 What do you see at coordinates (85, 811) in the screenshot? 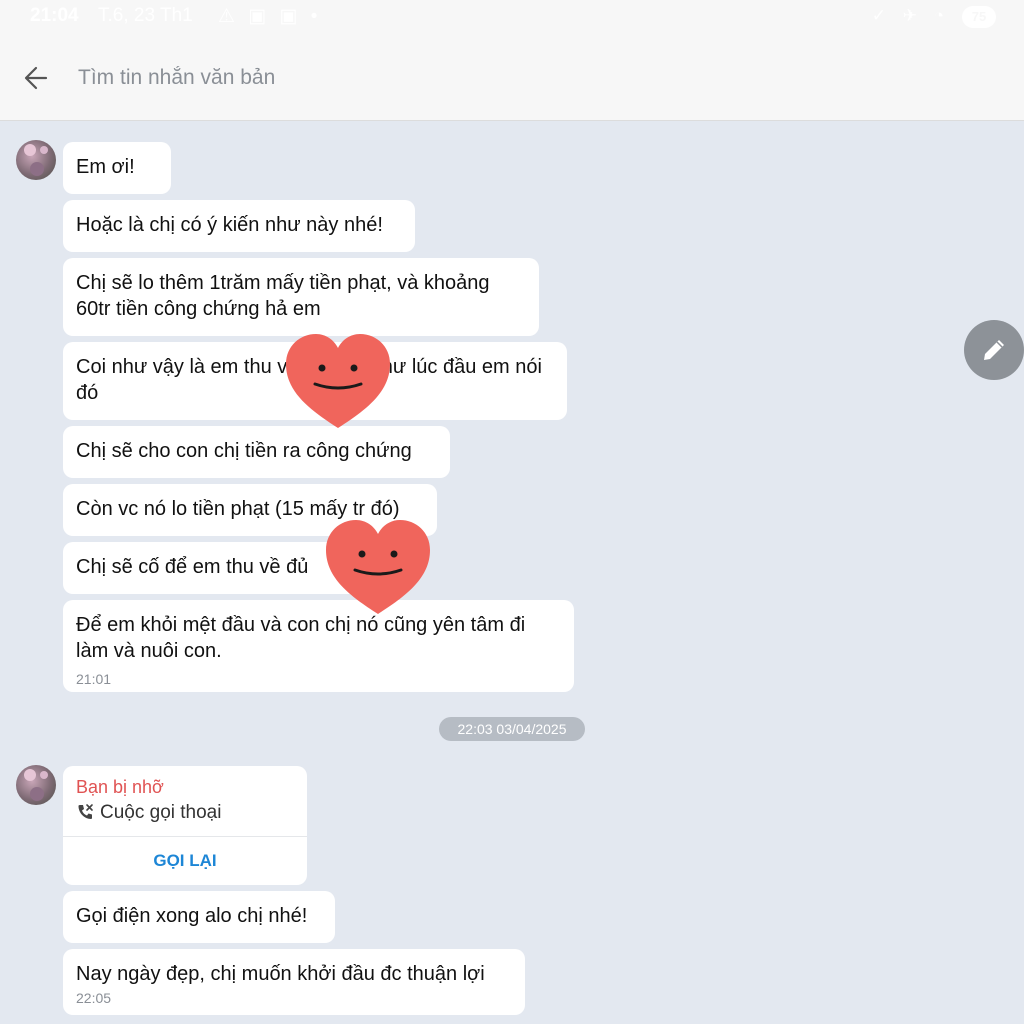
I see `missed-call-icon` at bounding box center [85, 811].